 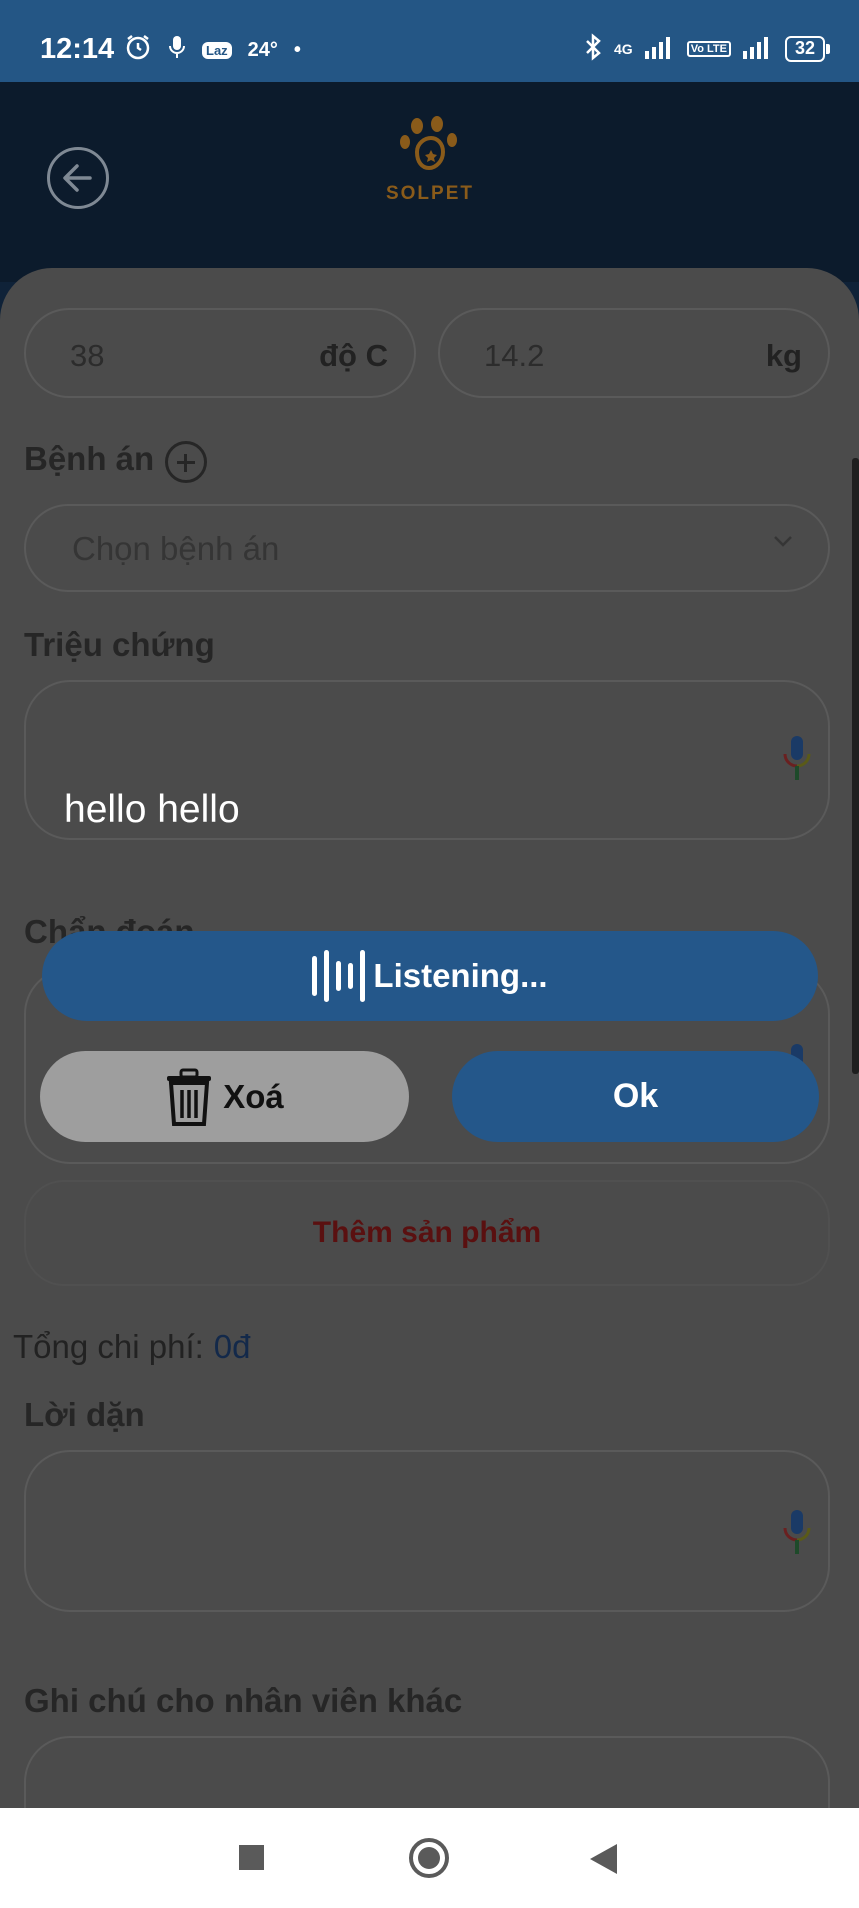 What do you see at coordinates (253, 1096) in the screenshot?
I see `delete-label: Xoá` at bounding box center [253, 1096].